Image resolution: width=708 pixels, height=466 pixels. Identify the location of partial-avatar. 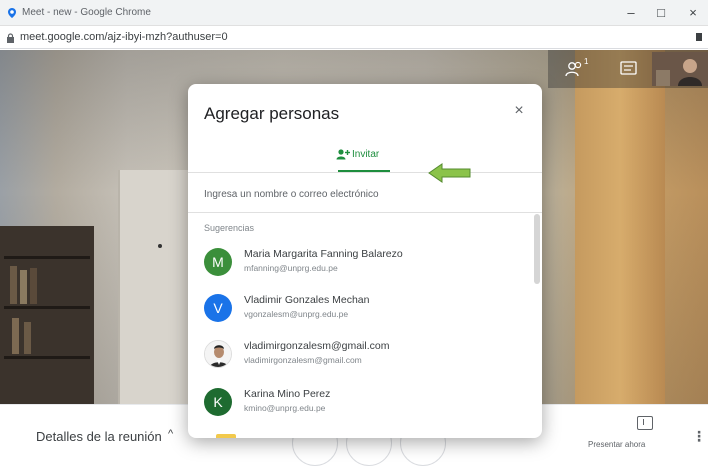
(226, 436).